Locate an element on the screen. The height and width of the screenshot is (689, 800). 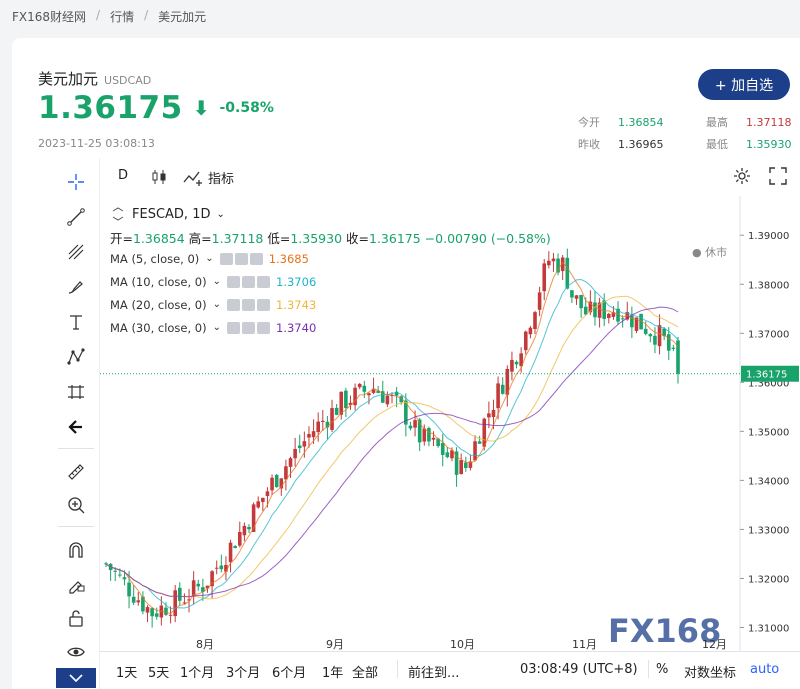
brush-icon is located at coordinates (76, 287).